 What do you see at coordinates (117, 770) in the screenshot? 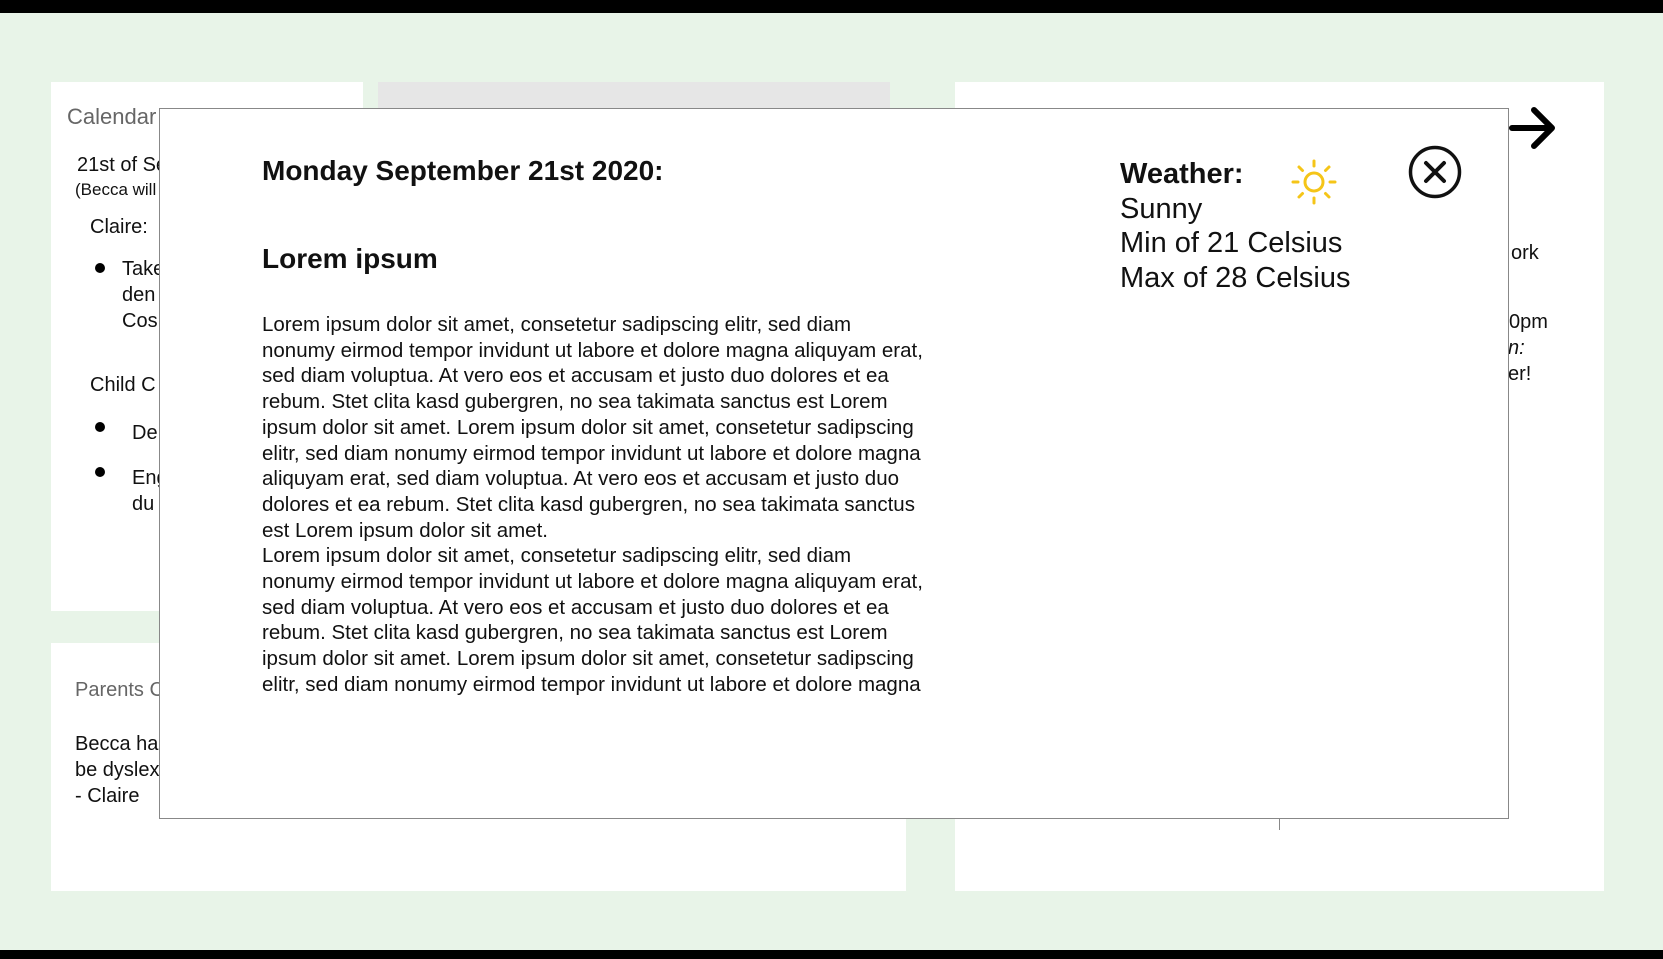
I see `parents-line: be dyslex` at bounding box center [117, 770].